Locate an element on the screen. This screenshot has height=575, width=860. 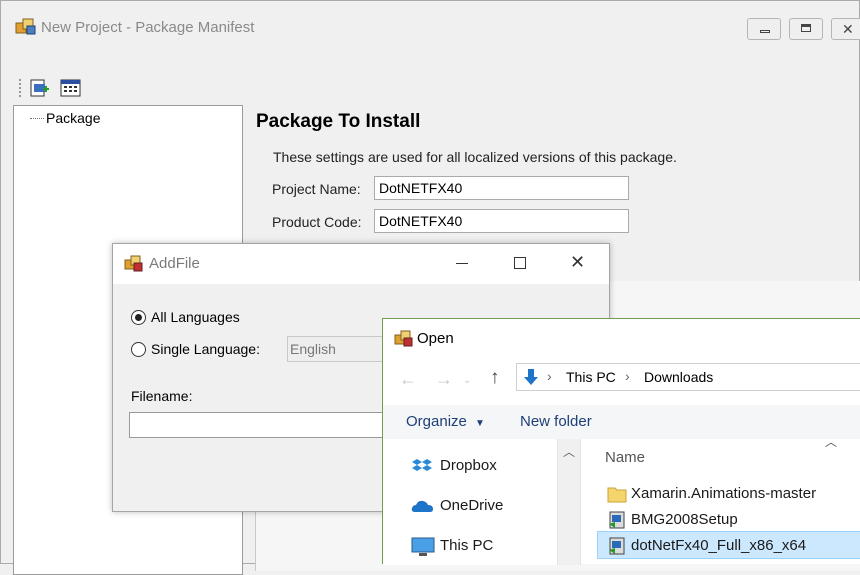
single-language-radio is located at coordinates (138, 349).